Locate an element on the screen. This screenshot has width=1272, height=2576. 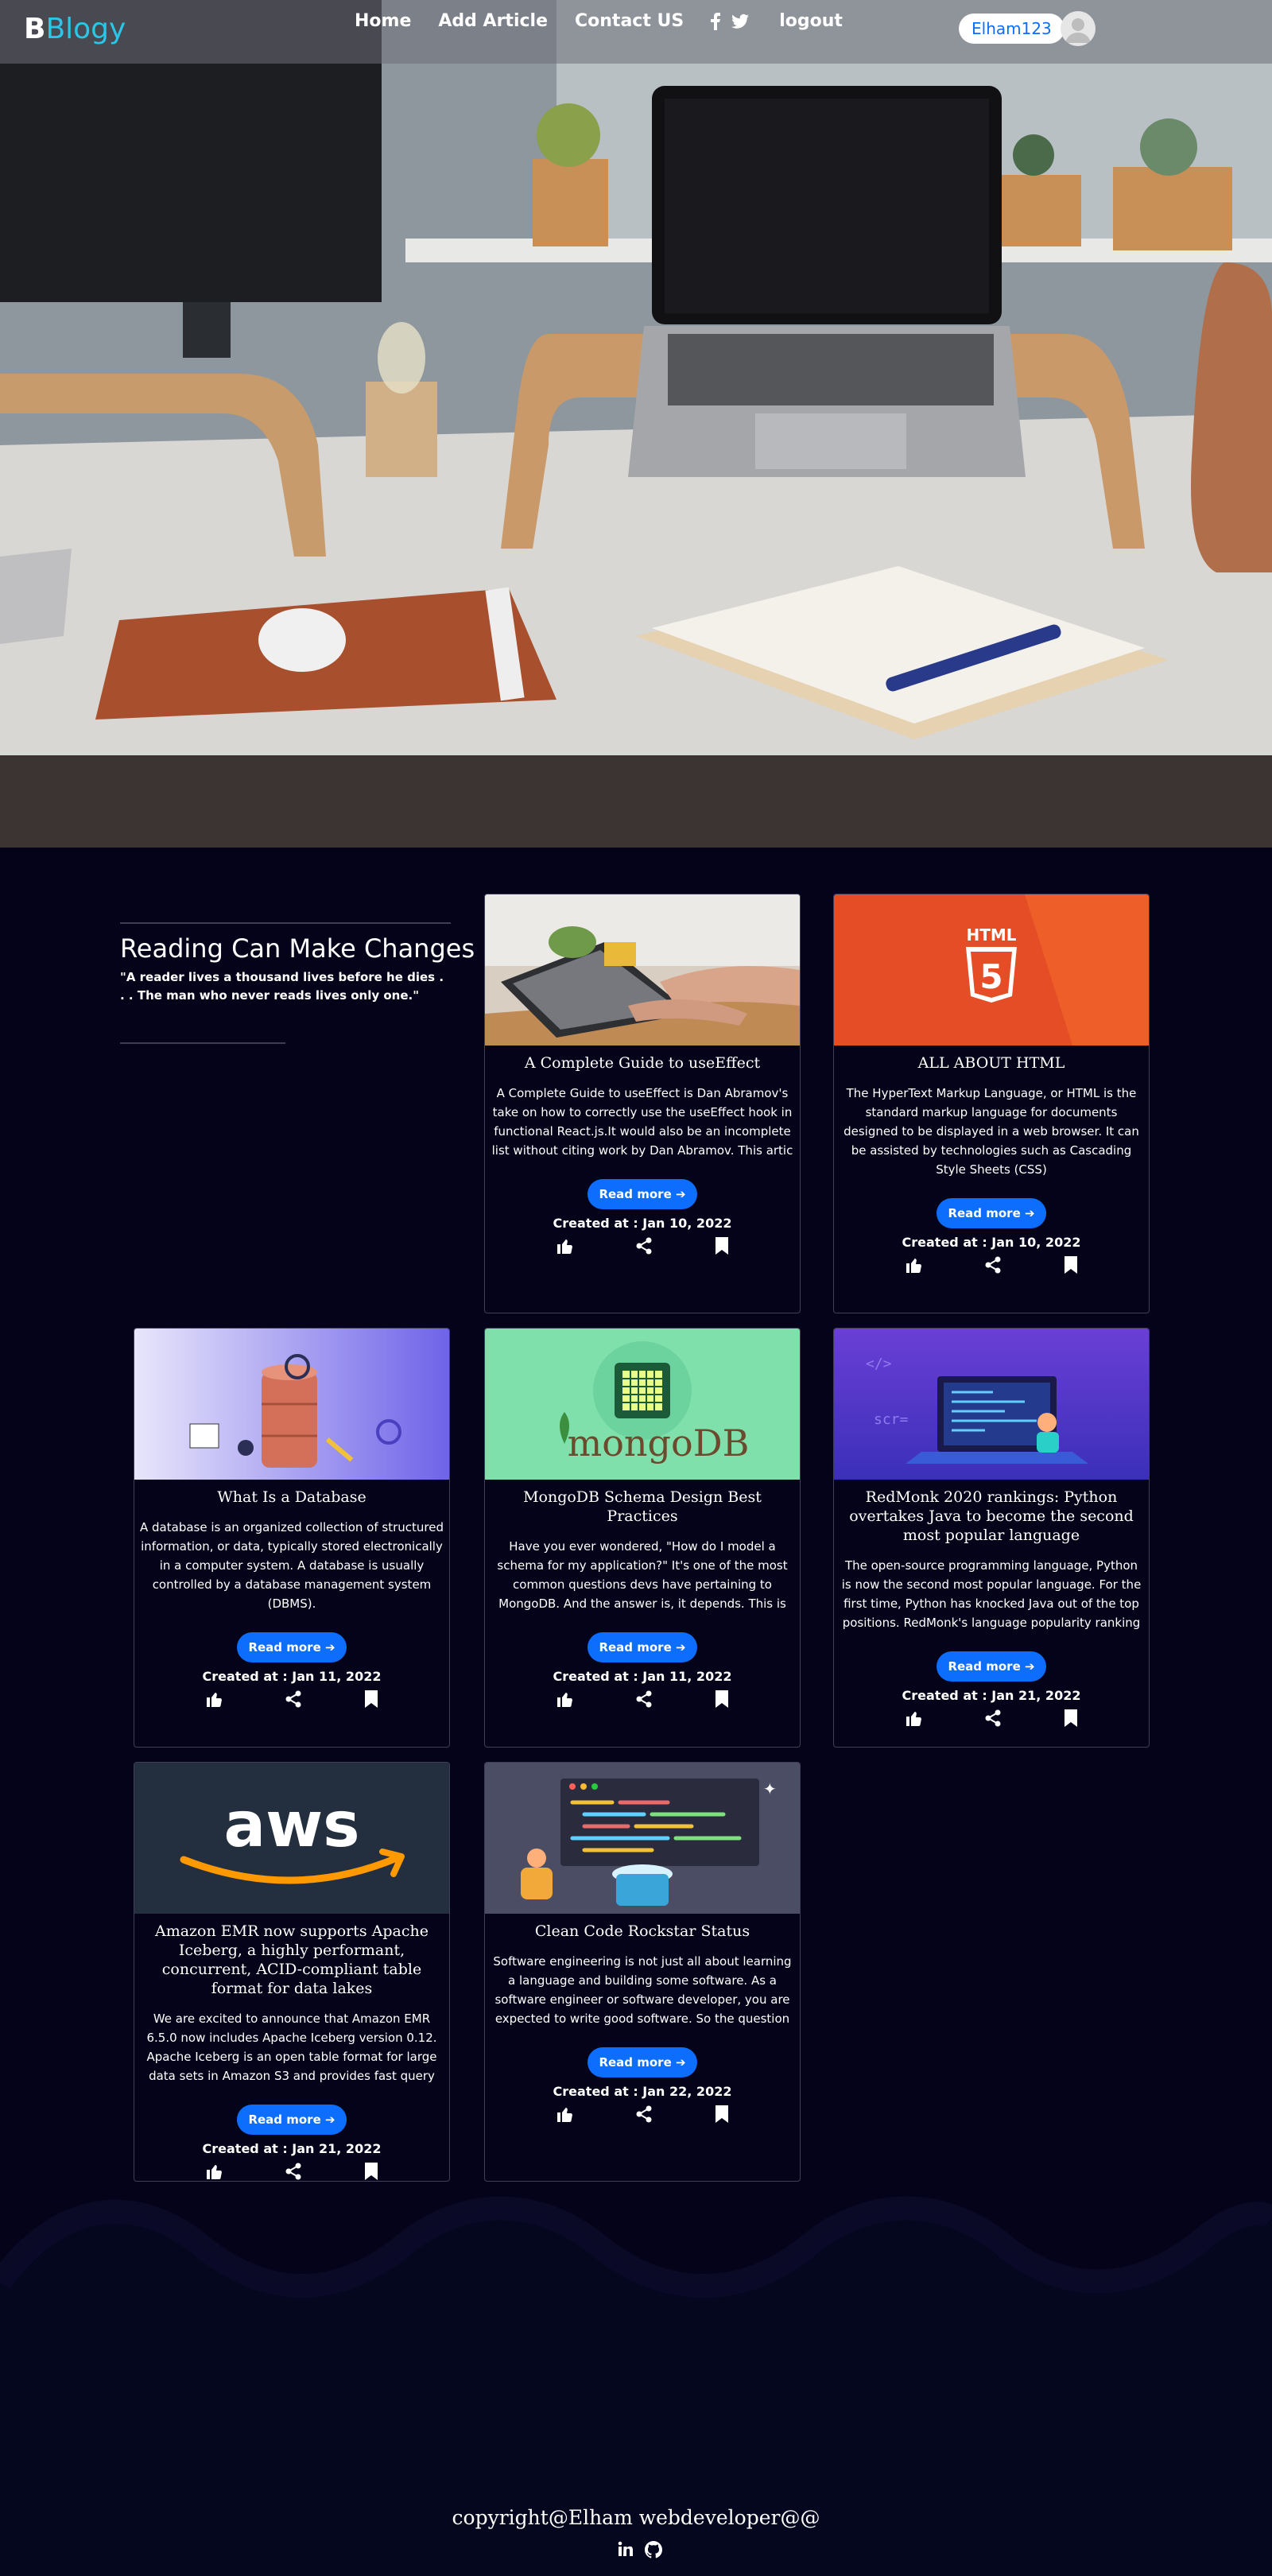
social-links is located at coordinates (735, 21).